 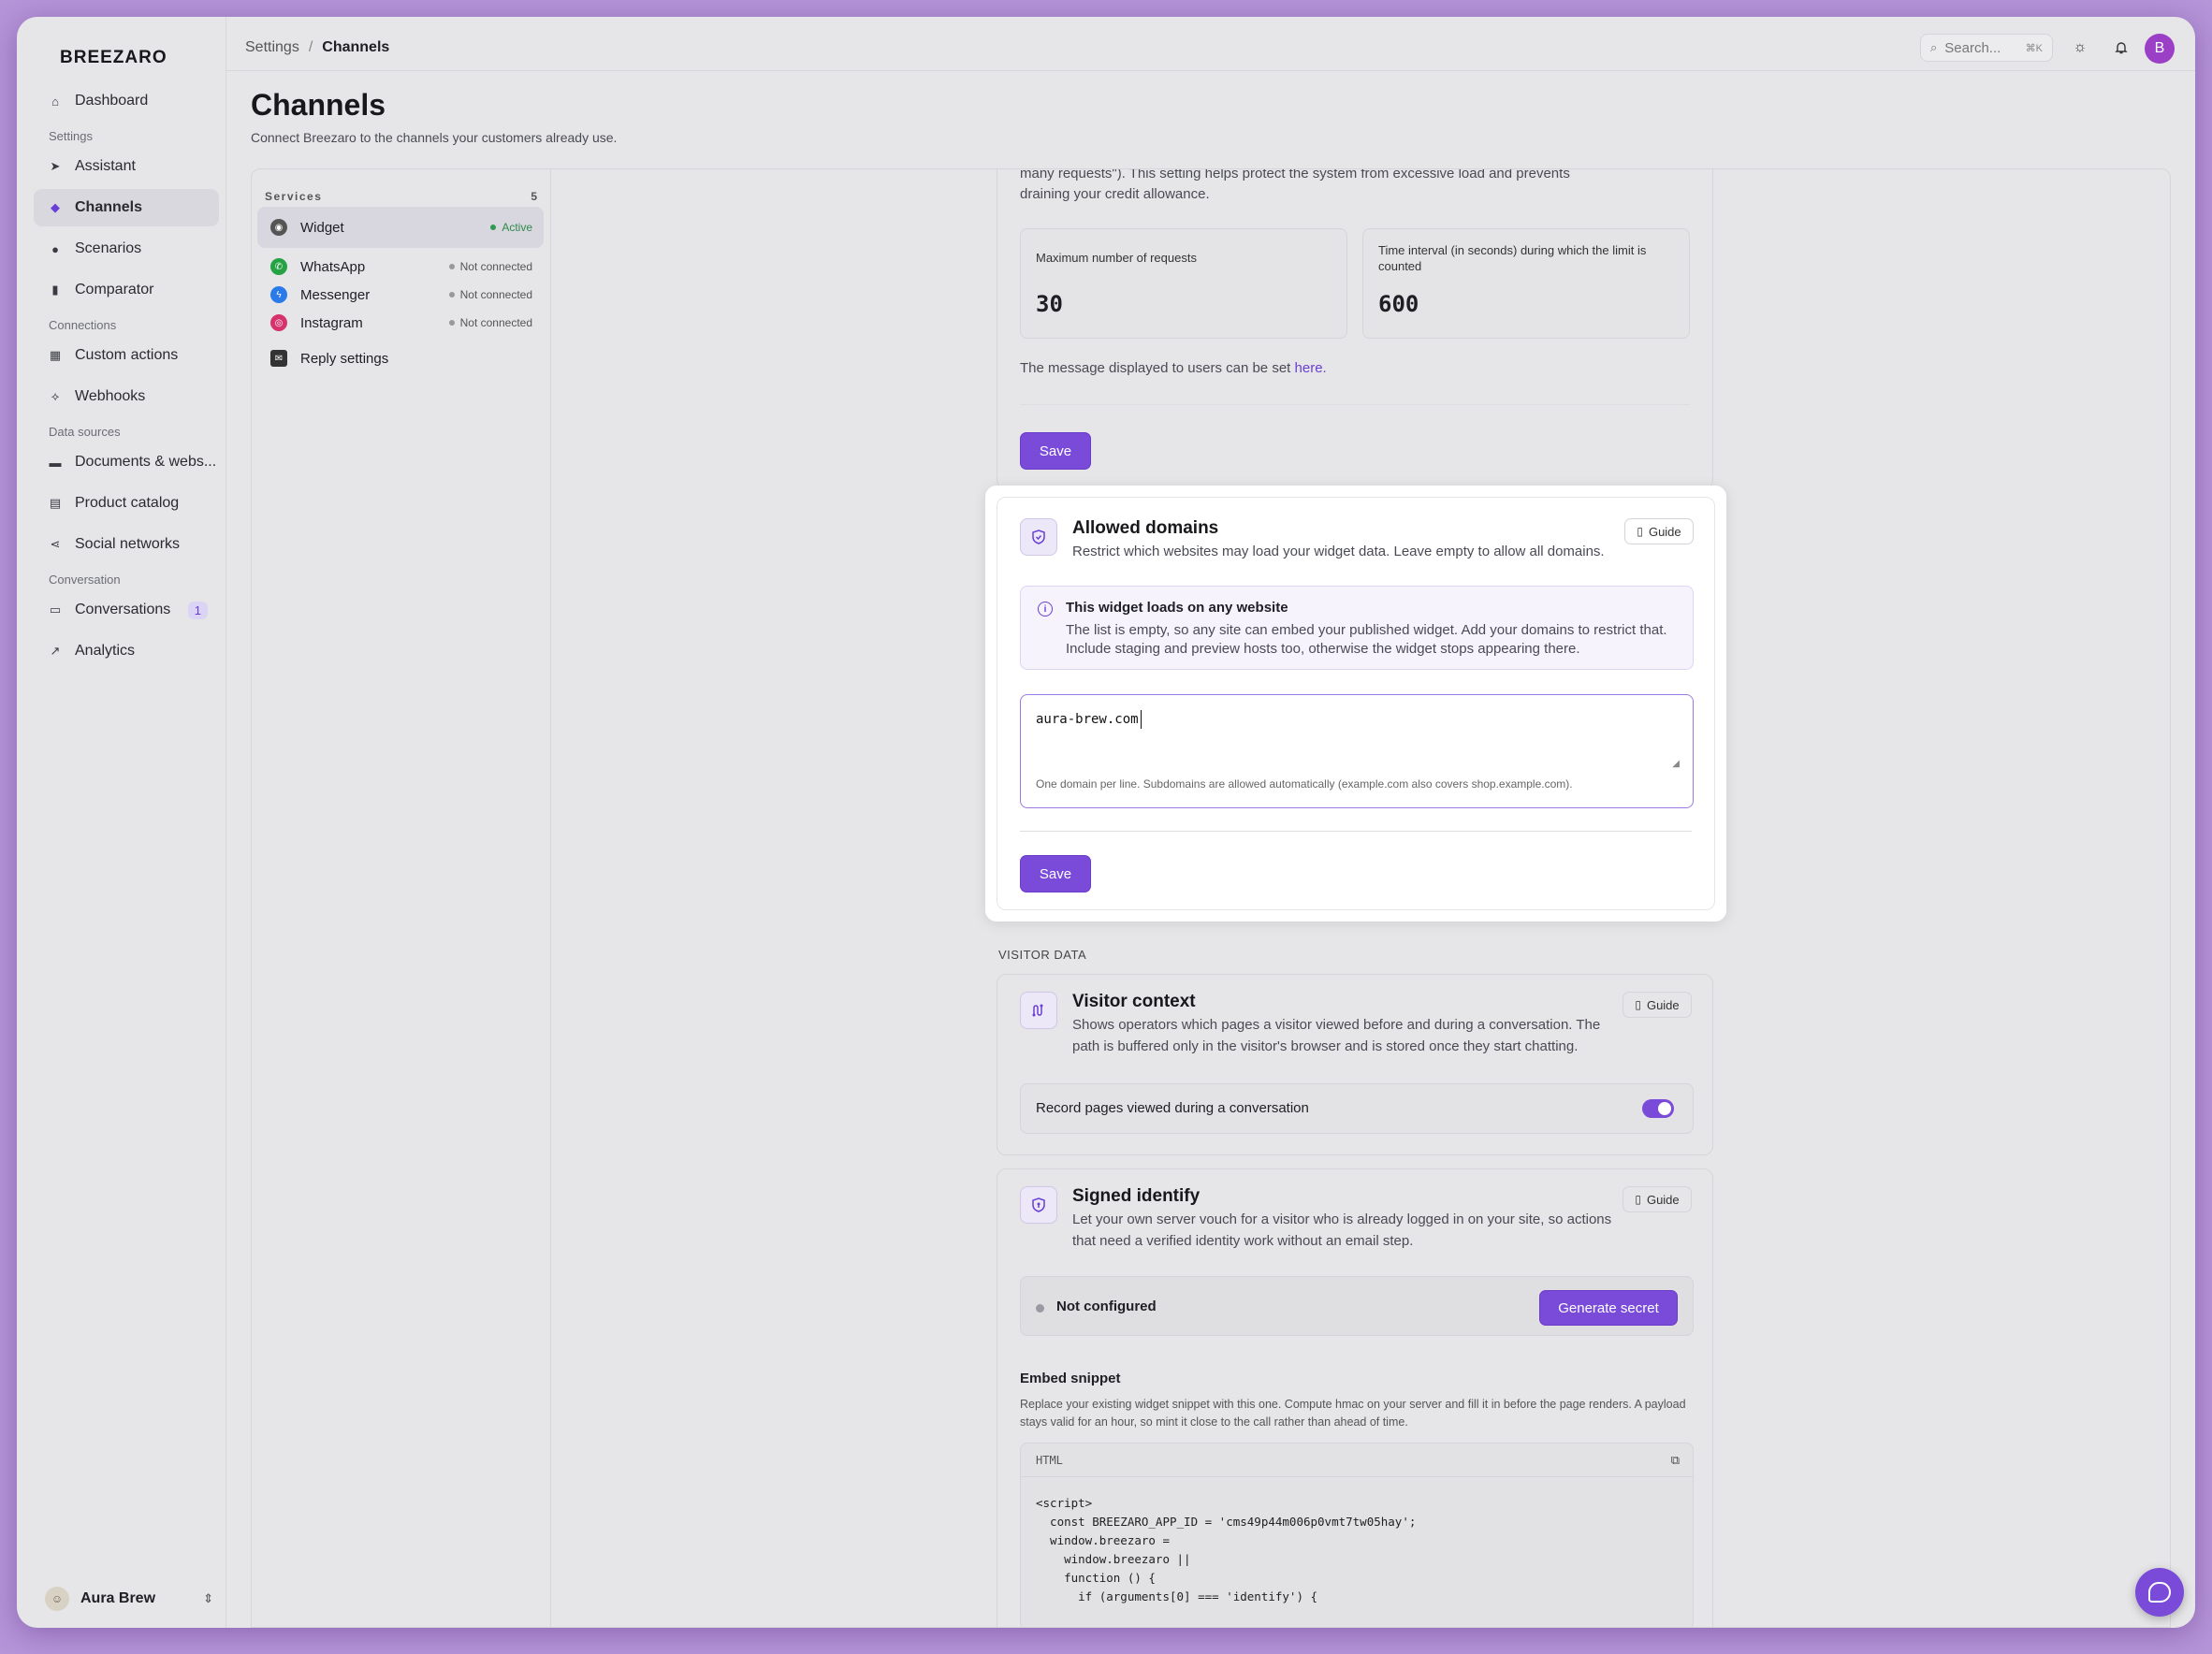 I want to click on code-language: HTML, so click(x=1049, y=1460).